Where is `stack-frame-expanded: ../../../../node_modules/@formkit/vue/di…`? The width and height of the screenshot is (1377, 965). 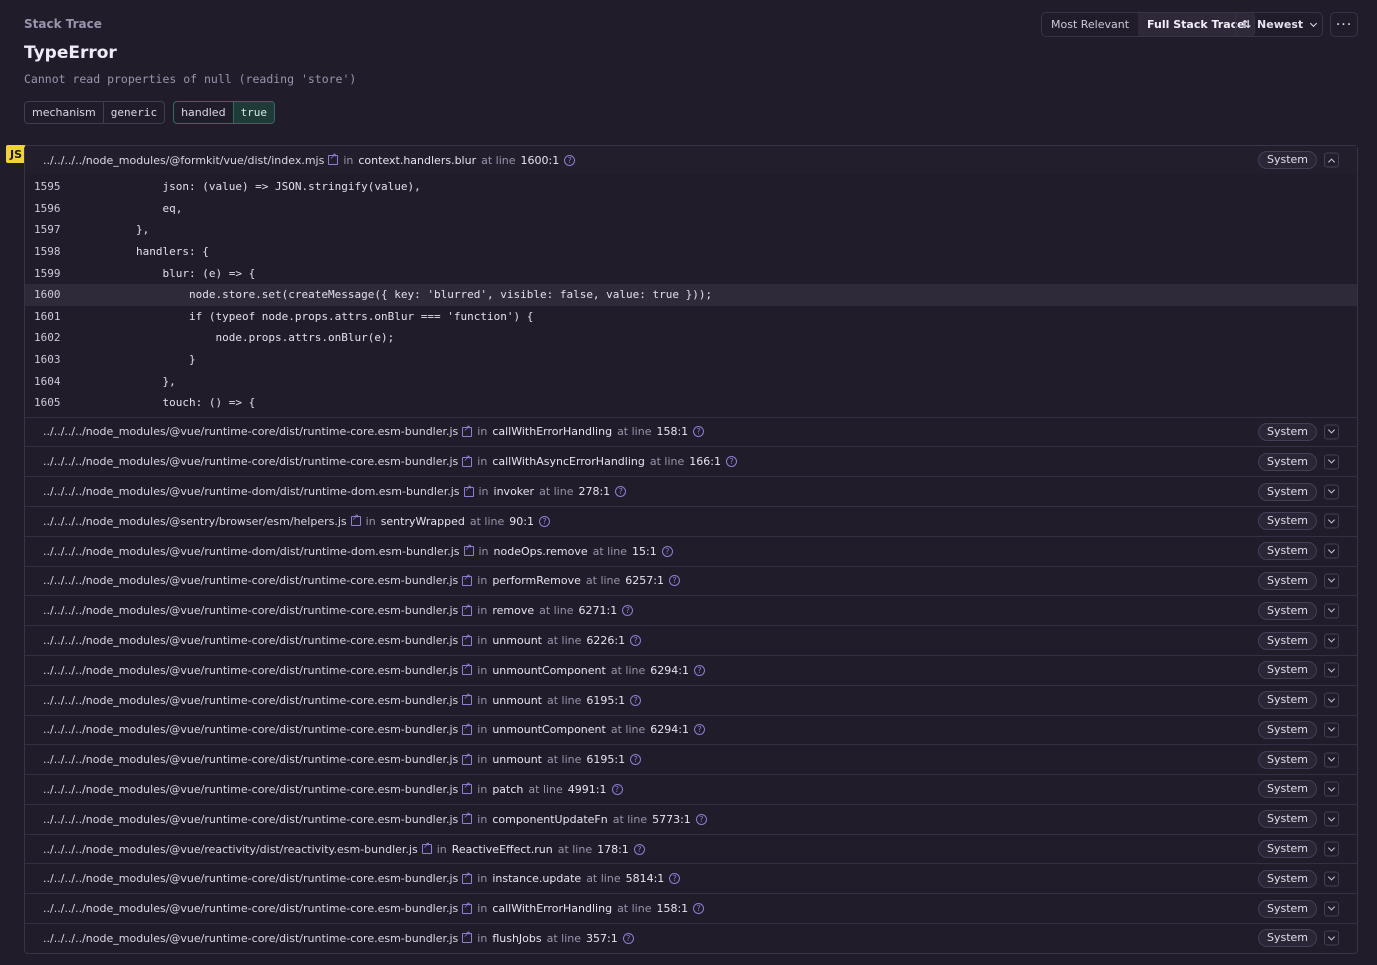
stack-frame-expanded: ../../../../node_modules/@formkit/vue/di… is located at coordinates (691, 160).